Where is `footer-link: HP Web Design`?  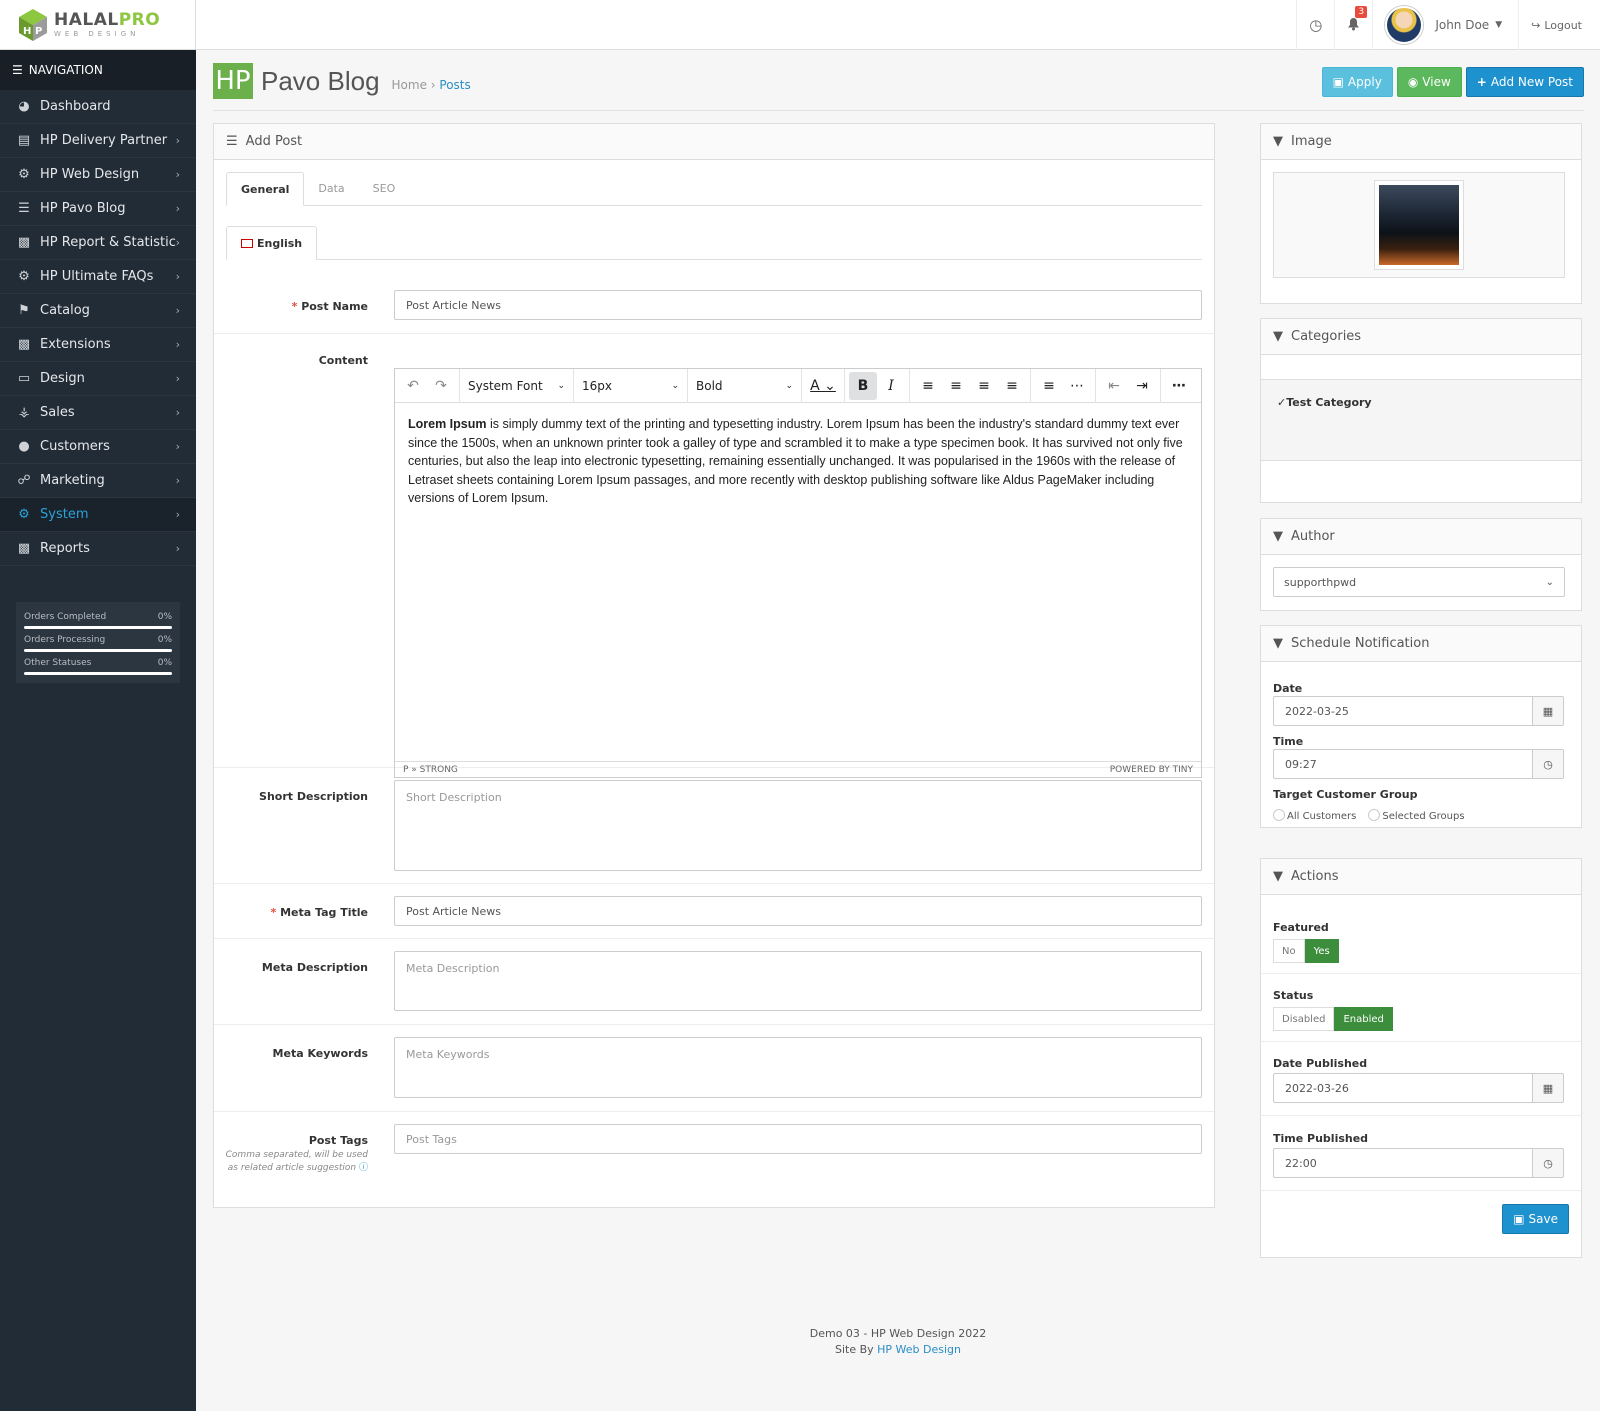
footer-link: HP Web Design is located at coordinates (919, 1349).